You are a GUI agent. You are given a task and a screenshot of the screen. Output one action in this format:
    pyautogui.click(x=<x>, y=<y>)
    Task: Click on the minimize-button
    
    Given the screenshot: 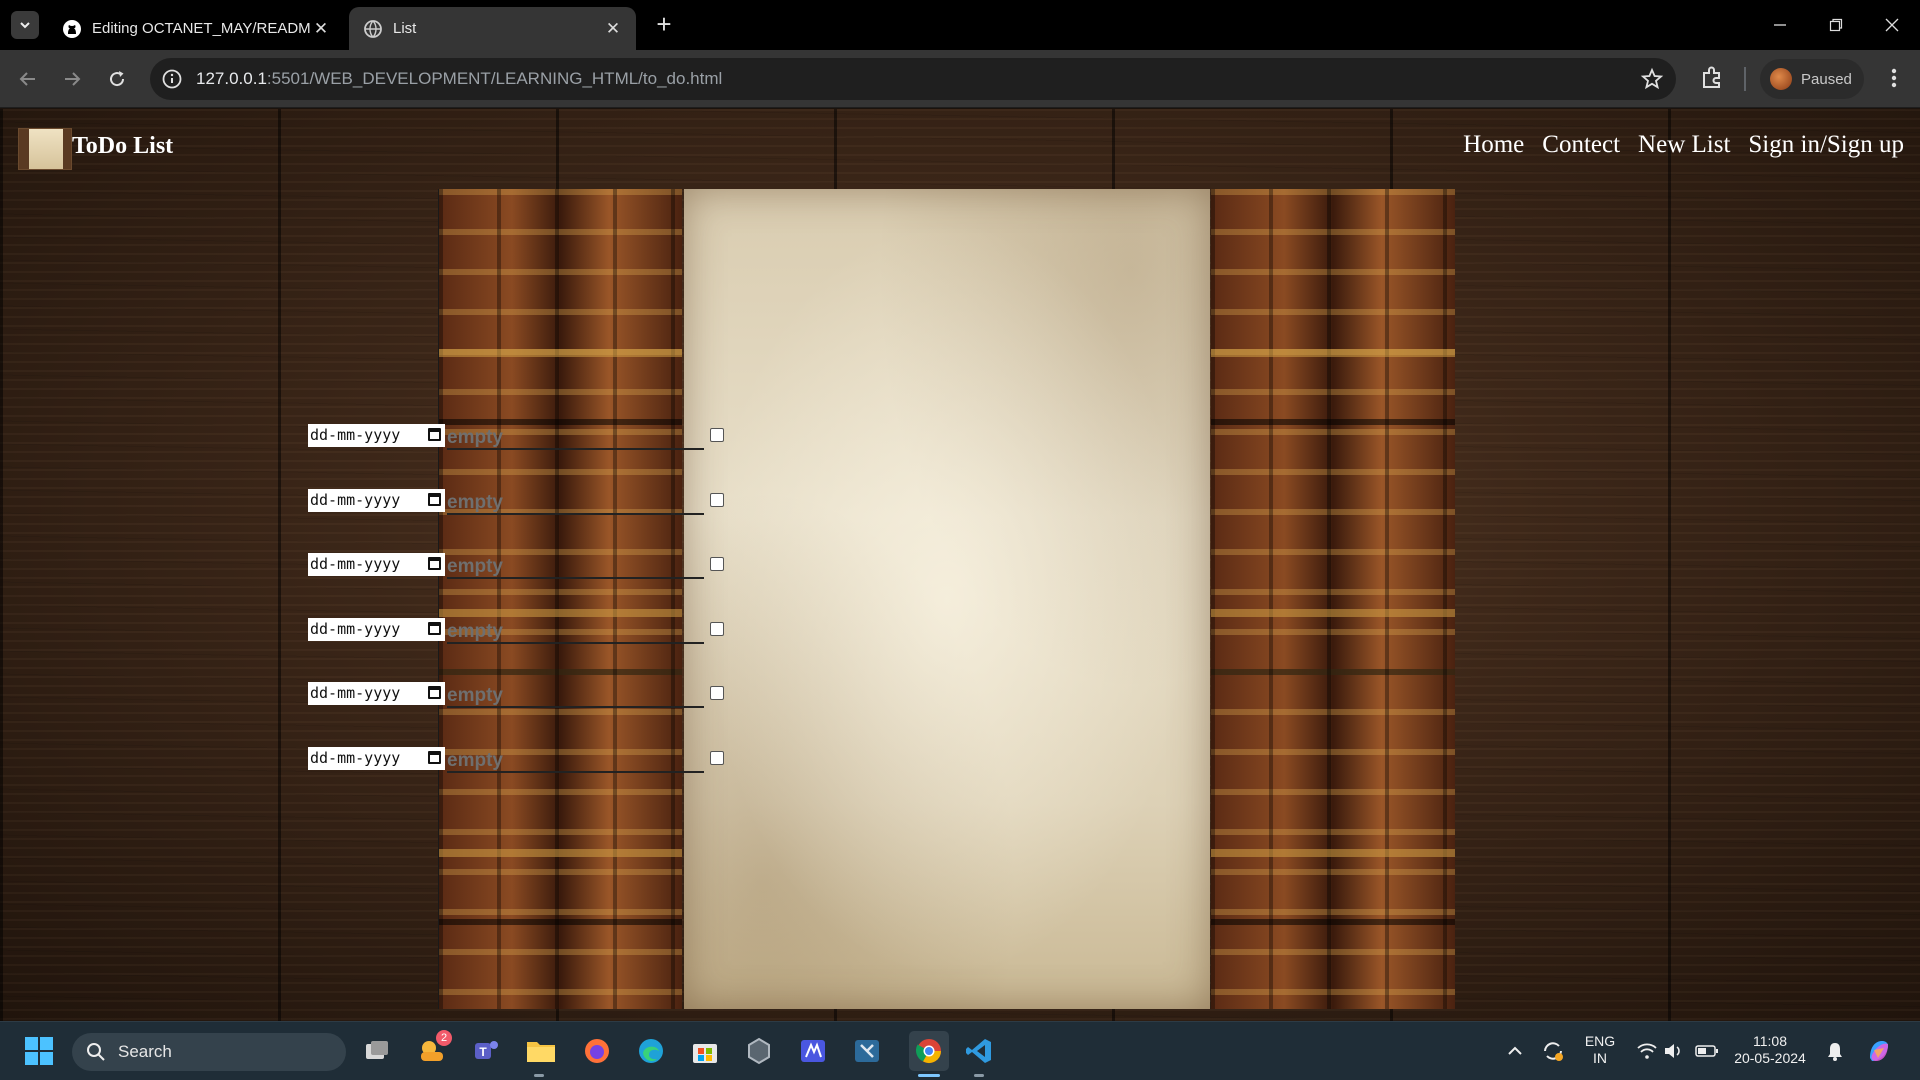 What is the action you would take?
    pyautogui.click(x=1780, y=25)
    